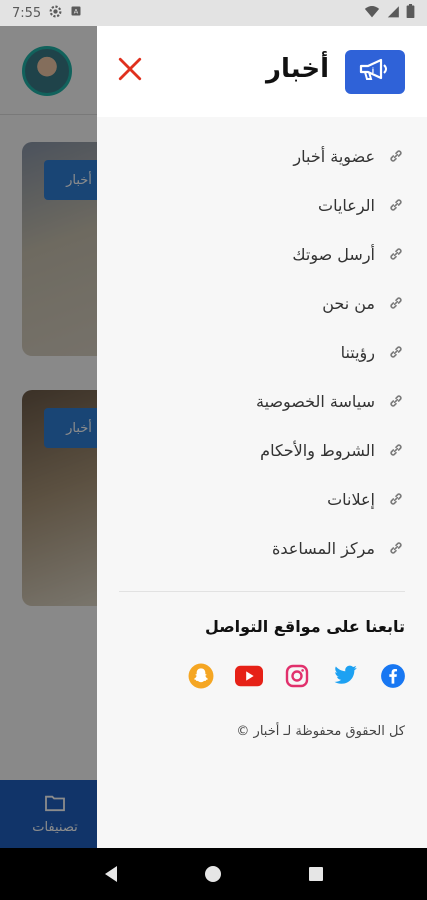  What do you see at coordinates (317, 450) in the screenshot?
I see `menu-item-label: الشروط والأحكام` at bounding box center [317, 450].